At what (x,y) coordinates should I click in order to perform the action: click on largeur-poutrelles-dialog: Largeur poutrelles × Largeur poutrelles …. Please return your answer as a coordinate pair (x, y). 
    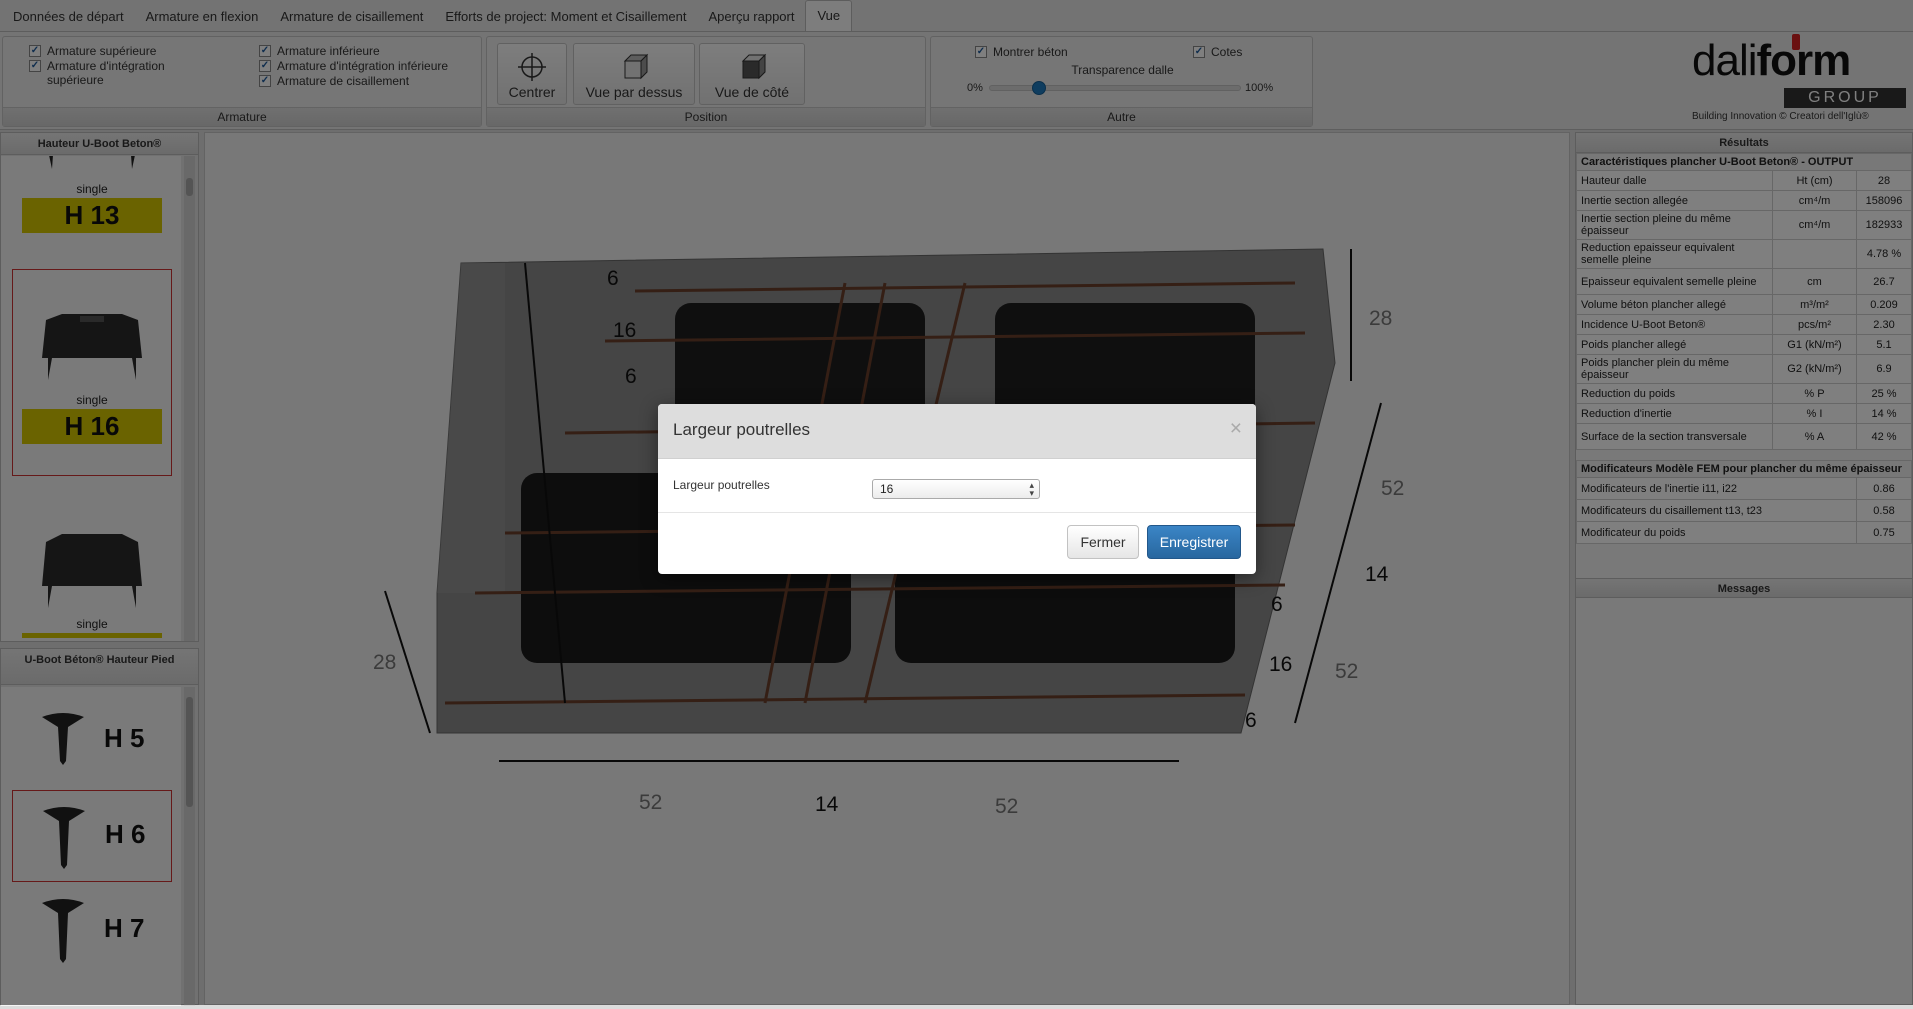
    Looking at the image, I should click on (957, 489).